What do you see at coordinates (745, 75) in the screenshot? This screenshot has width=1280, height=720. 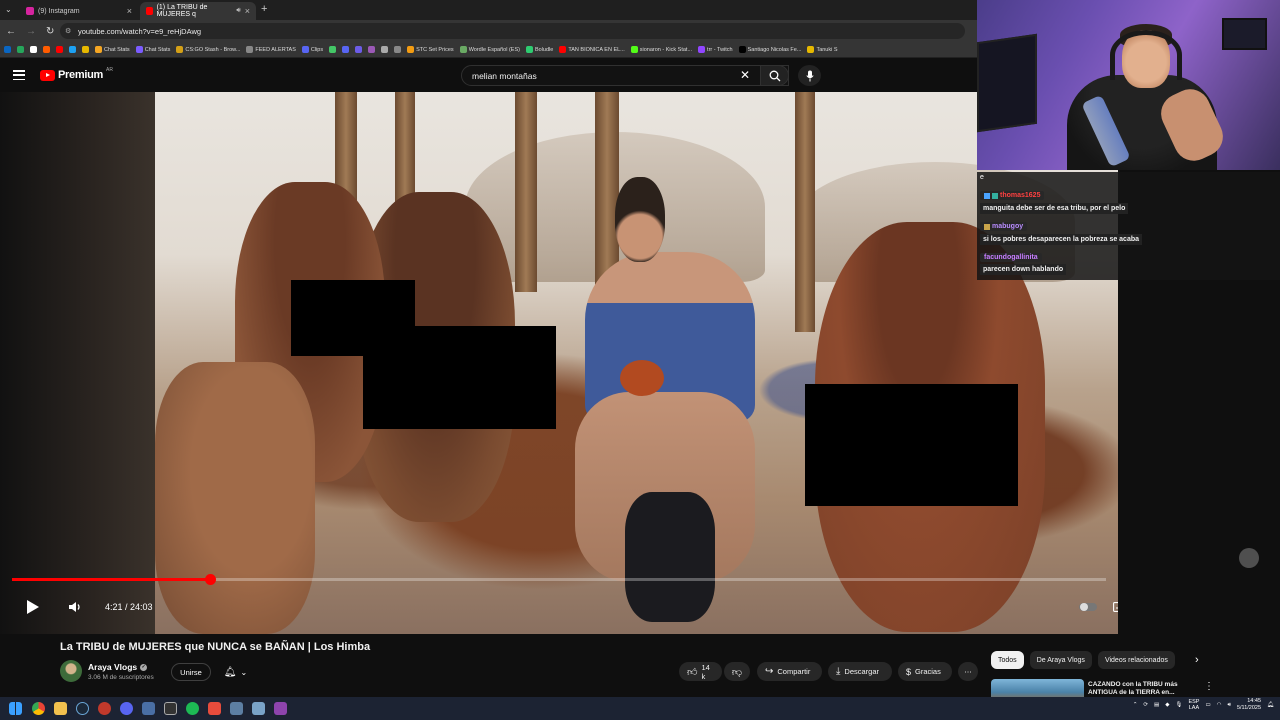 I see `clear-search-icon: ✕` at bounding box center [745, 75].